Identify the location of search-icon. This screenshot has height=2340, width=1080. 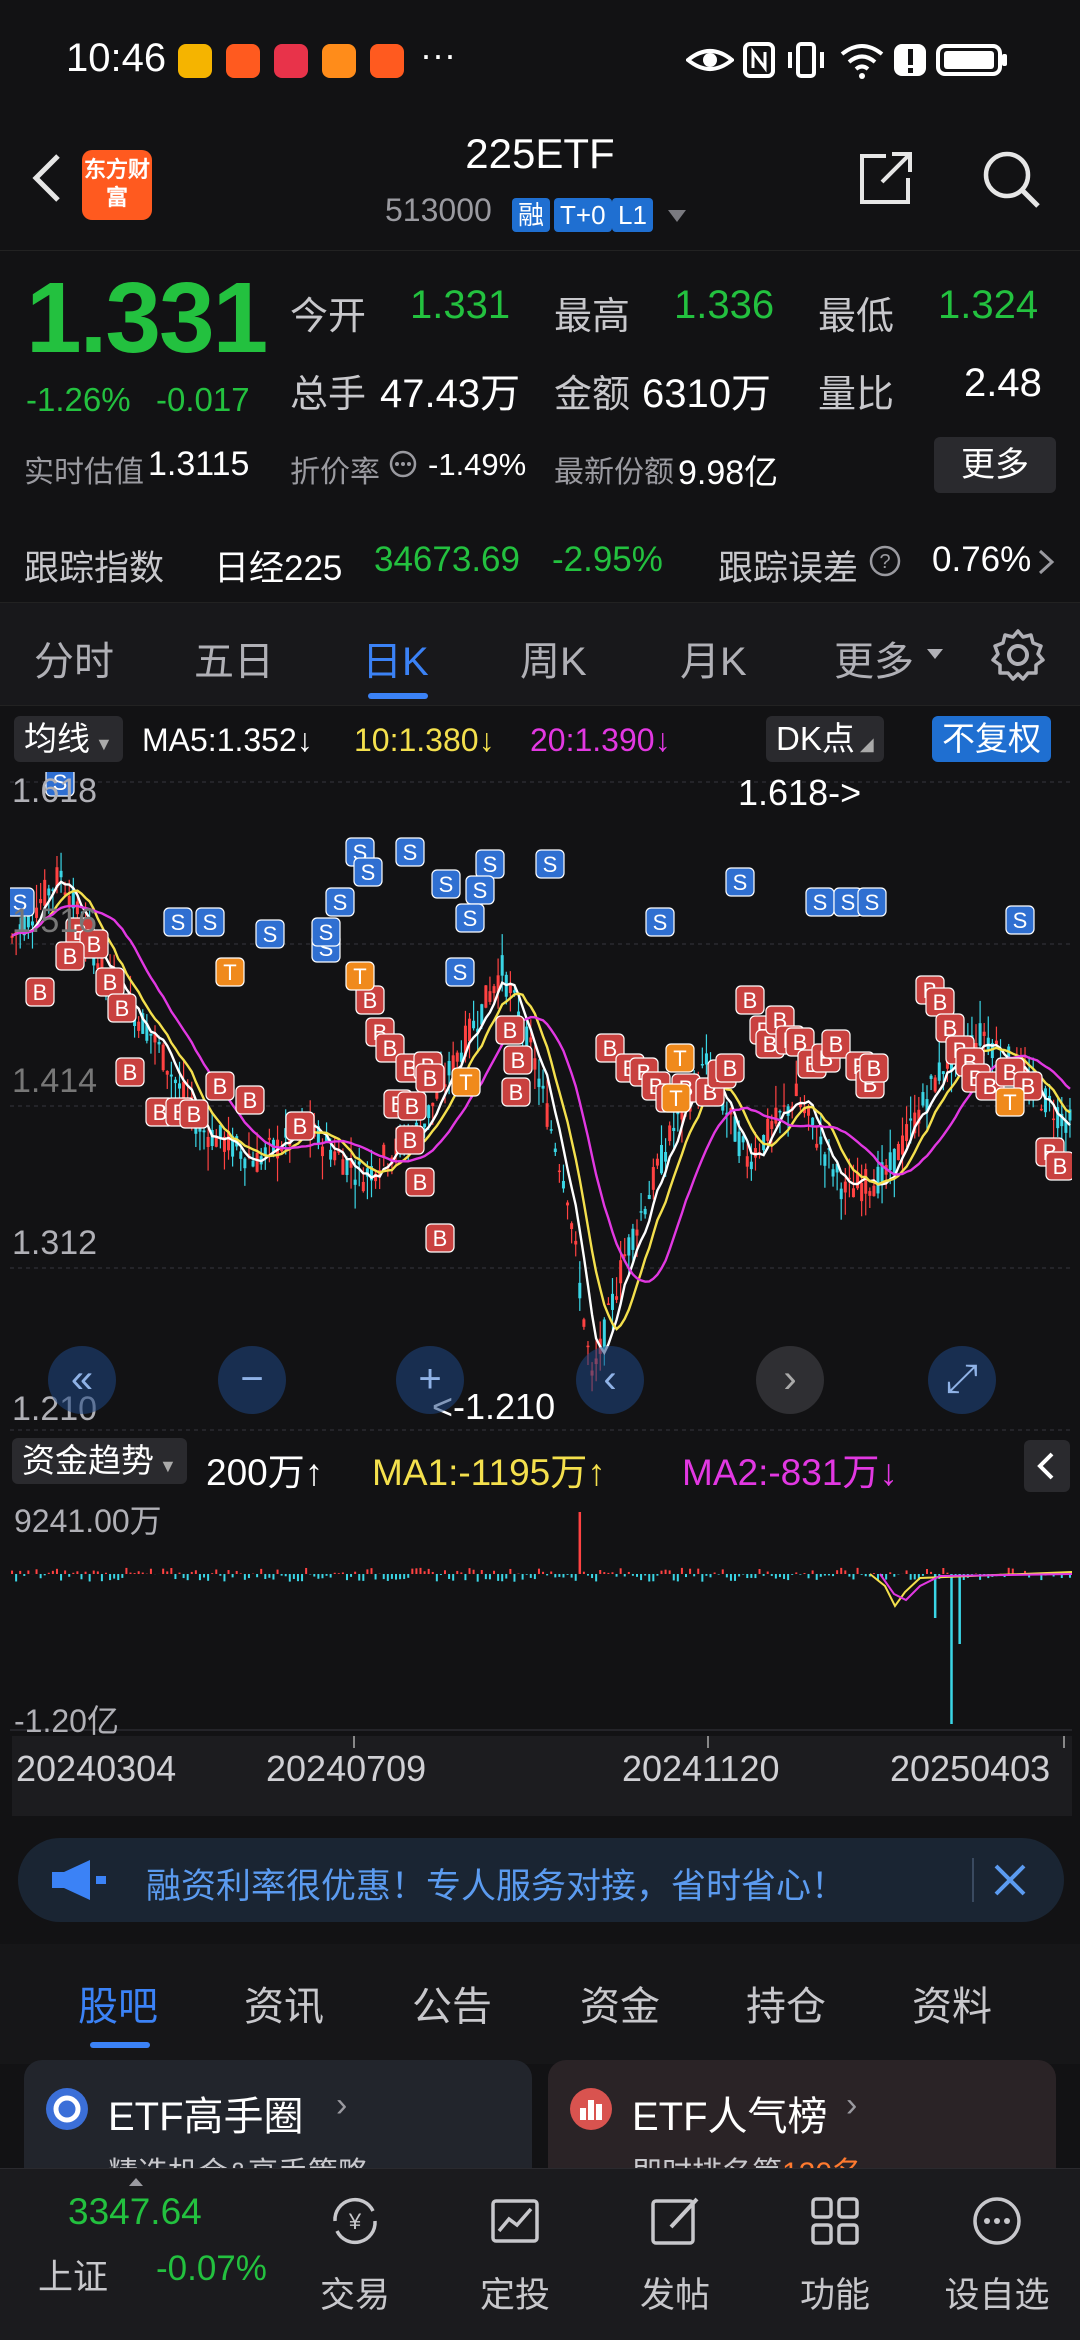
(1011, 179).